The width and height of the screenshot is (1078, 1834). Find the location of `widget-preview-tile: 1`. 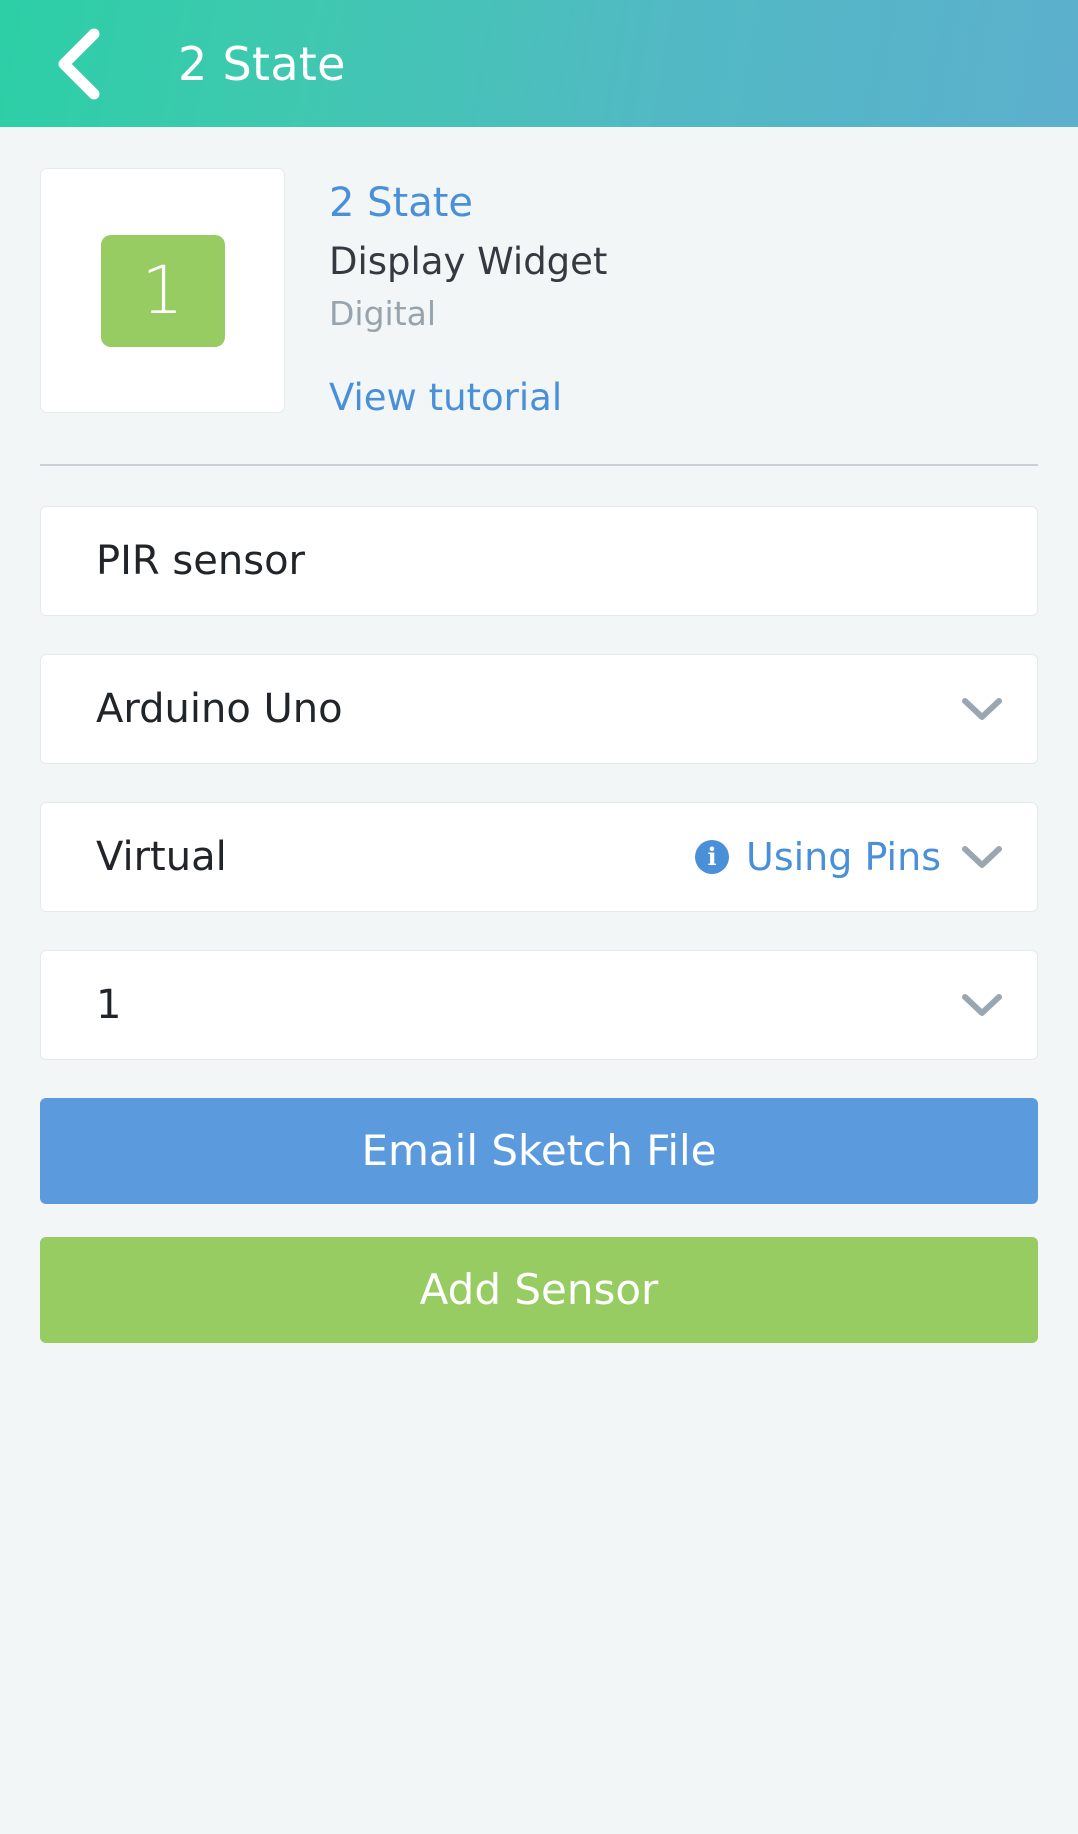

widget-preview-tile: 1 is located at coordinates (162, 290).